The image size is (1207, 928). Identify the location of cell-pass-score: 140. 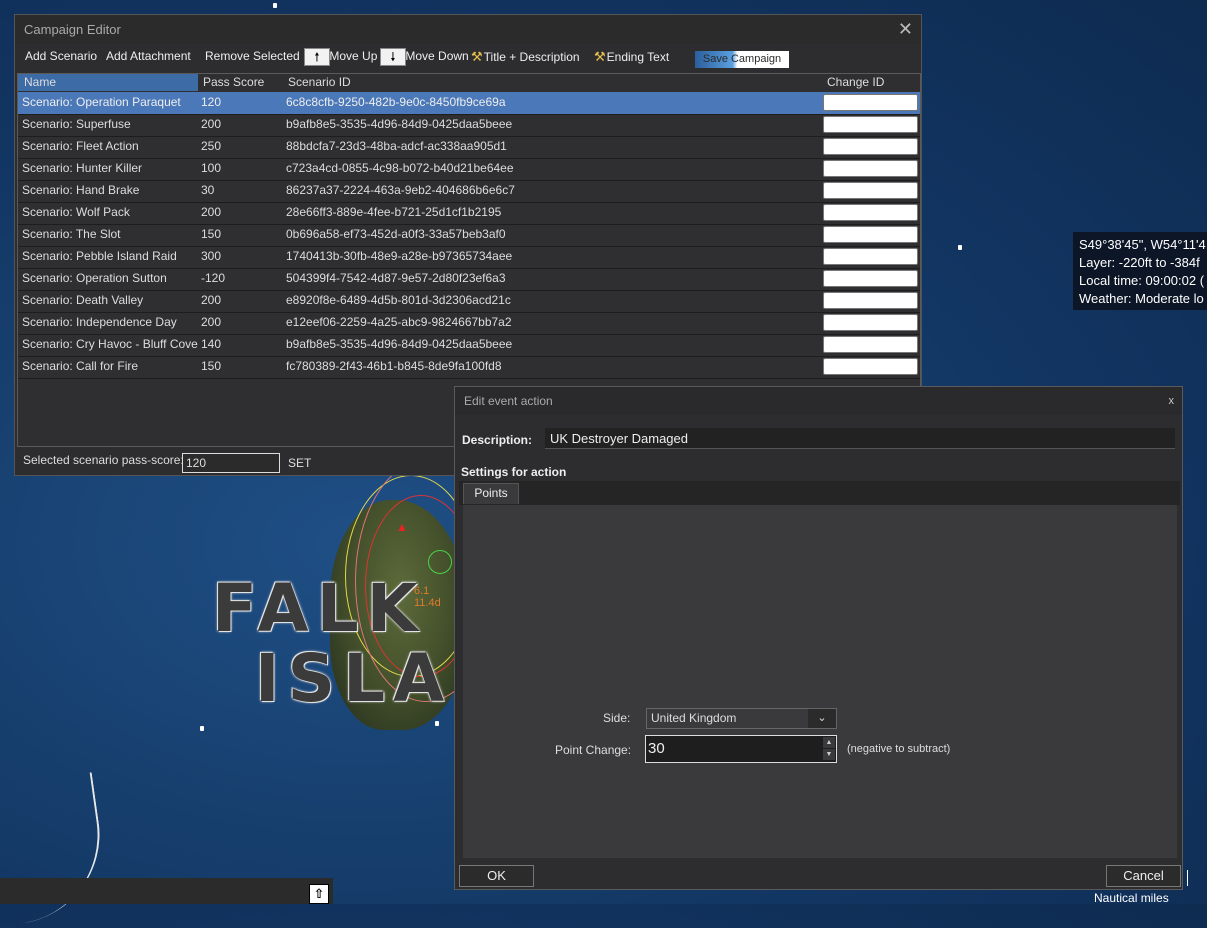
(211, 344).